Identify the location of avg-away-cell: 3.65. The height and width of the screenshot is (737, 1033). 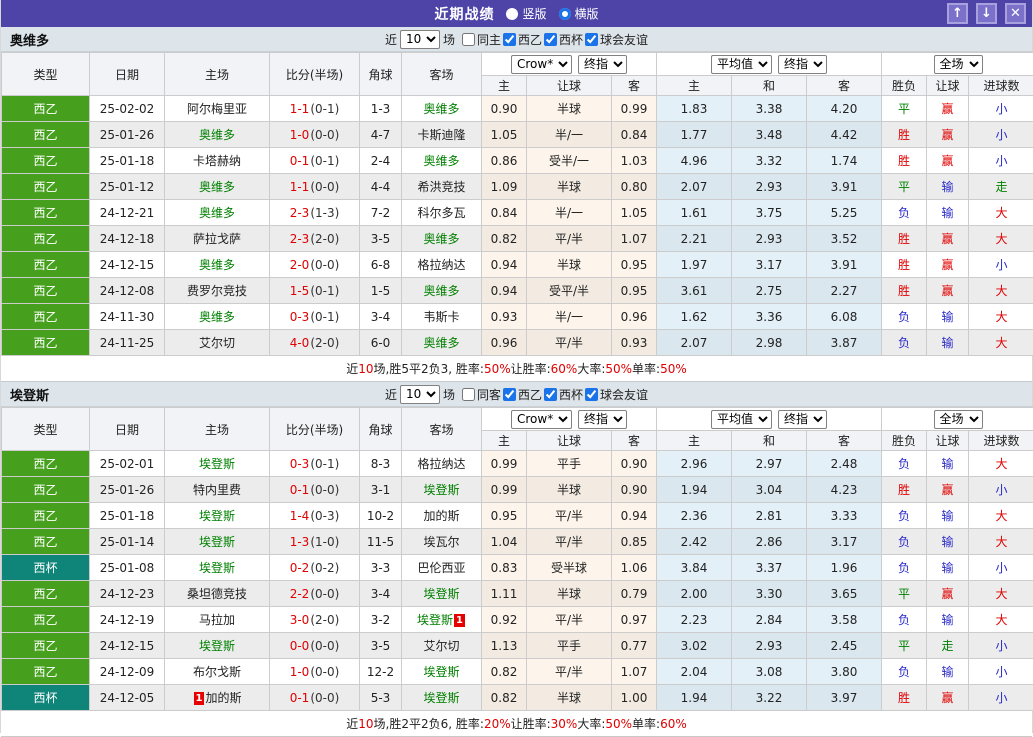
(844, 594).